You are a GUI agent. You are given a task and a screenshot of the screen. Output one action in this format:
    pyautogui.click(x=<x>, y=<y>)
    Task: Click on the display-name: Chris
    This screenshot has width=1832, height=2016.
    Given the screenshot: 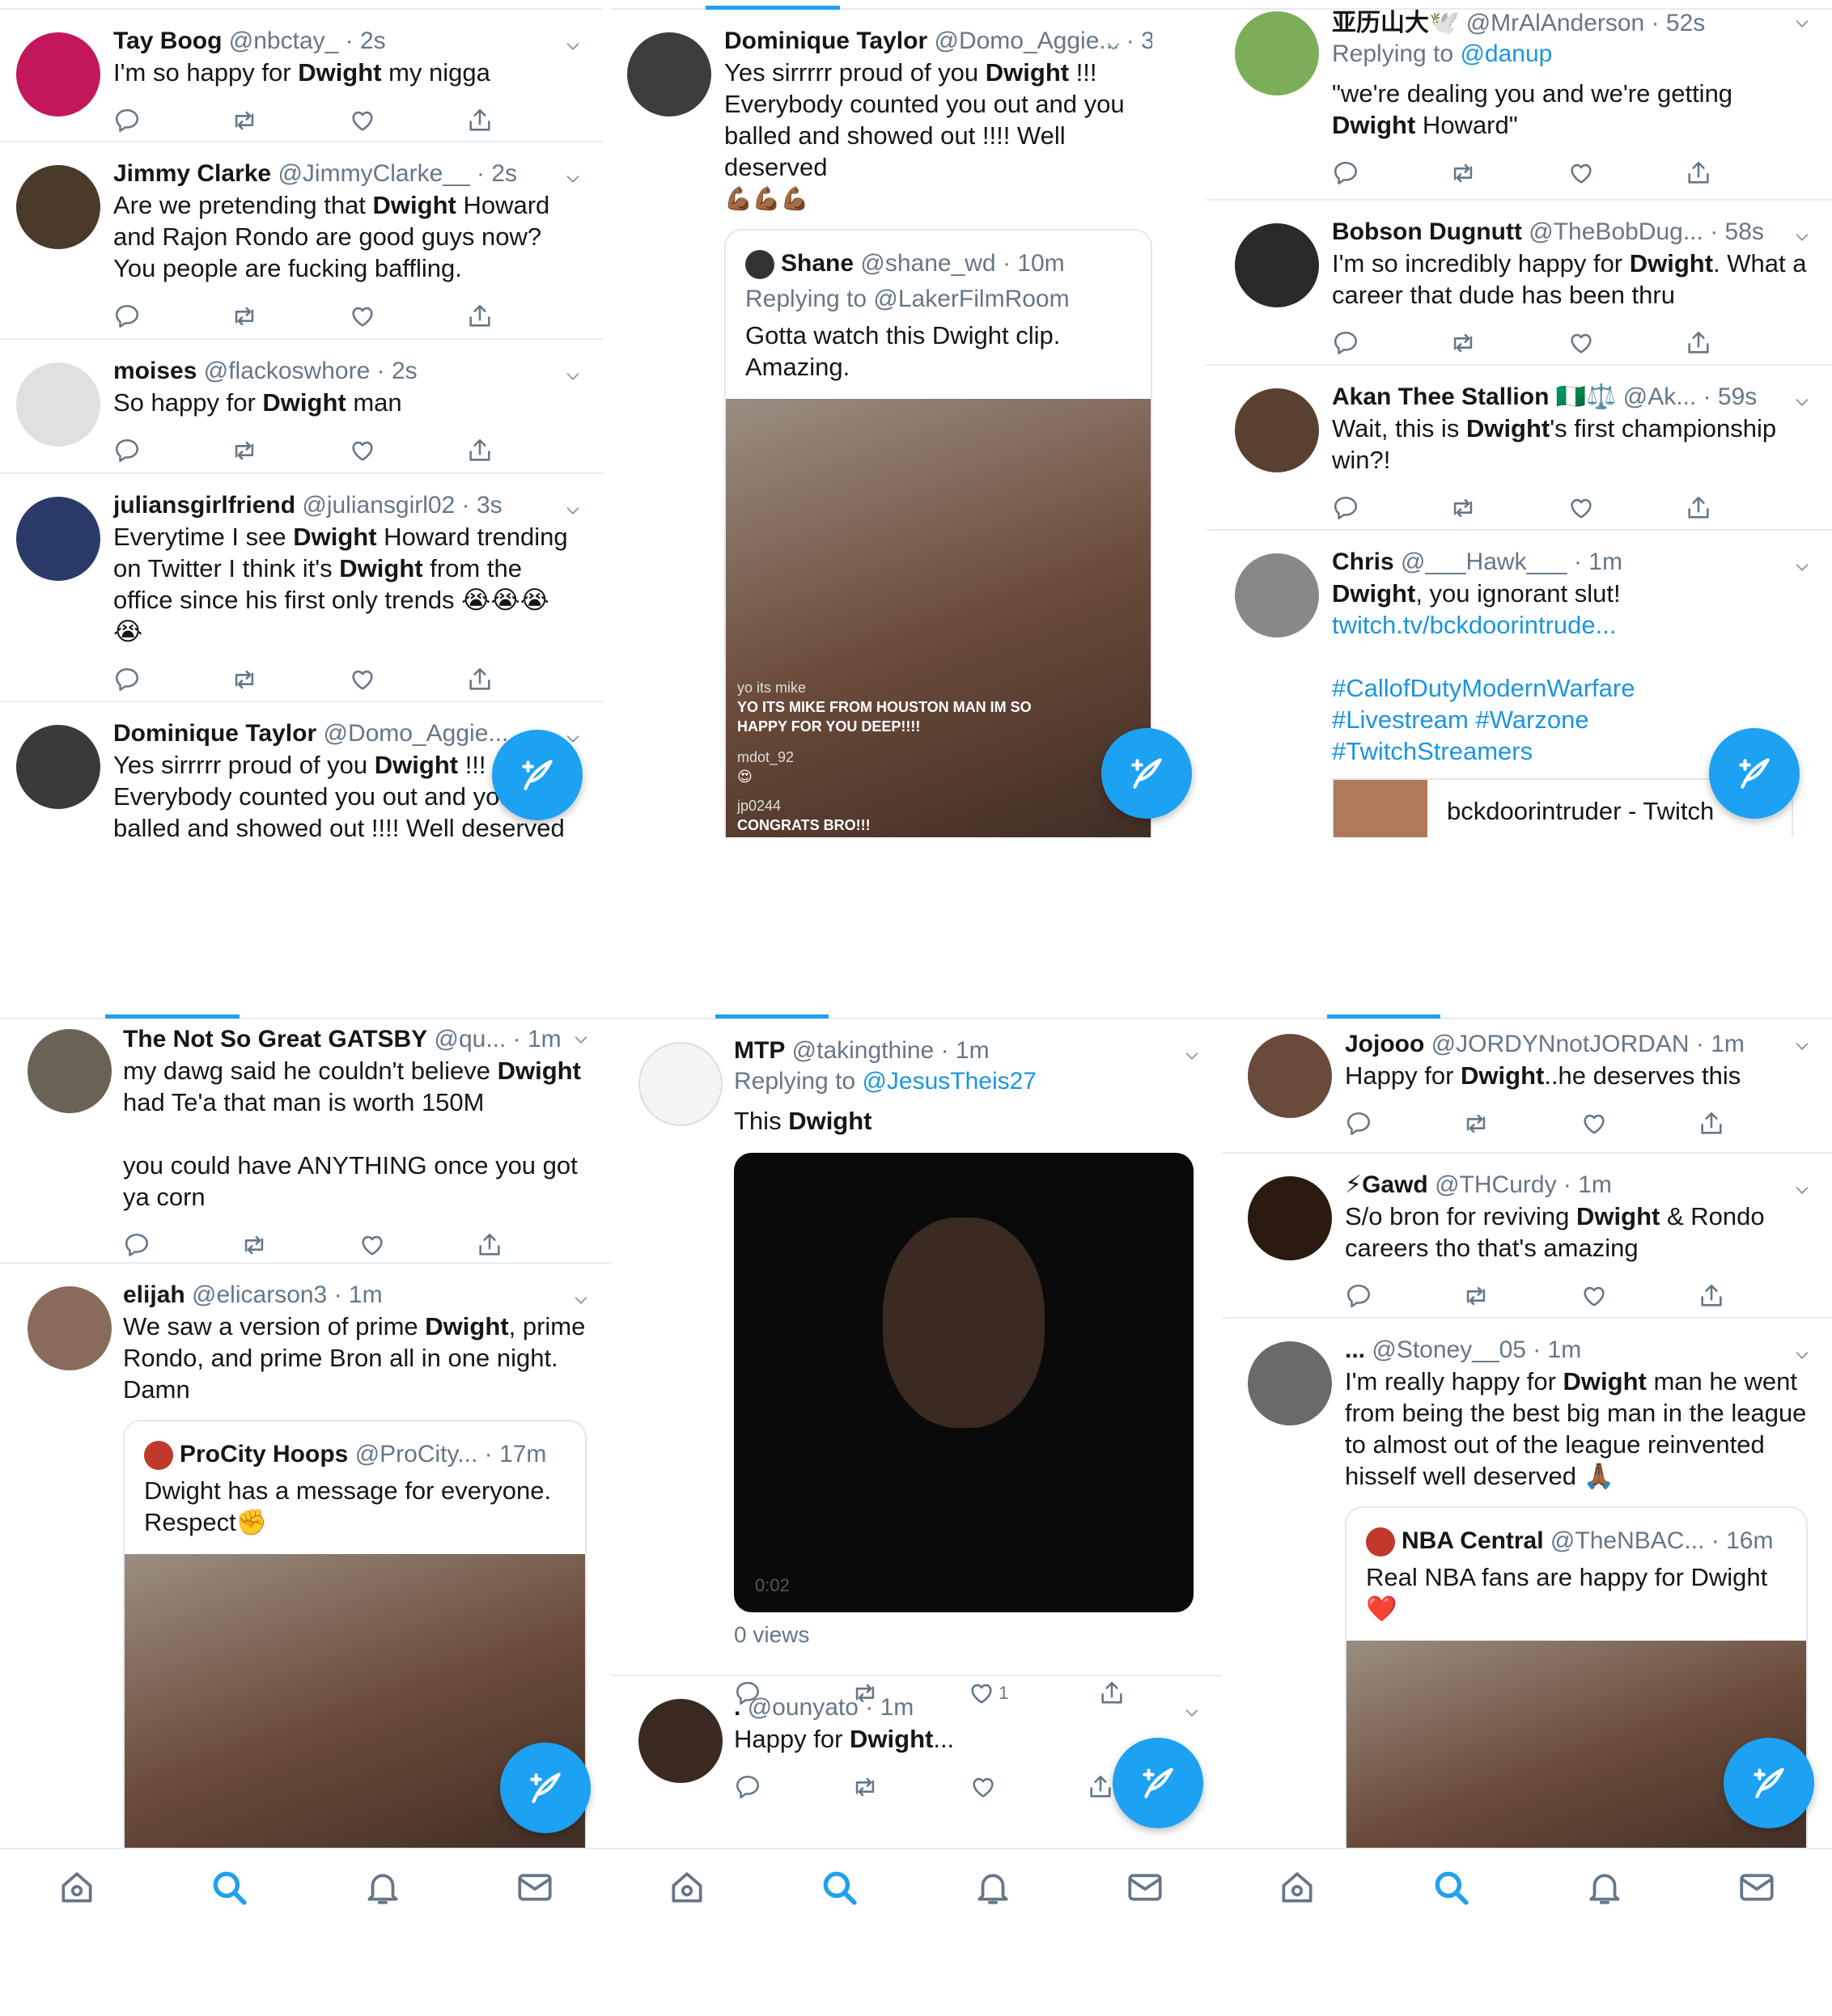 What is the action you would take?
    pyautogui.click(x=1363, y=561)
    